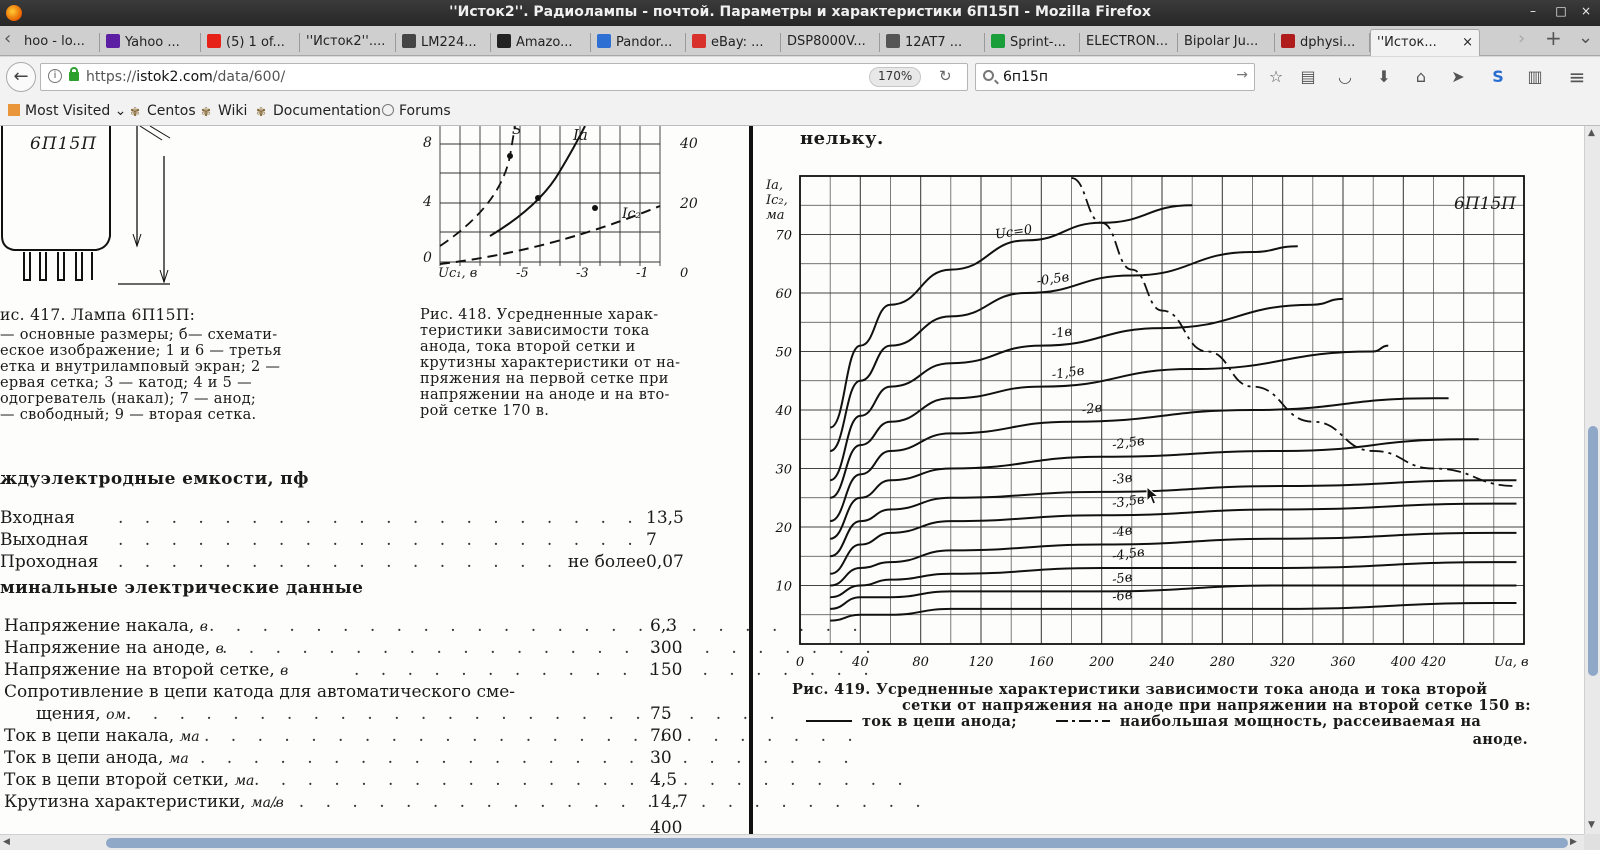 This screenshot has height=850, width=1600. Describe the element at coordinates (945, 76) in the screenshot. I see `reload-icon: ↻` at that location.